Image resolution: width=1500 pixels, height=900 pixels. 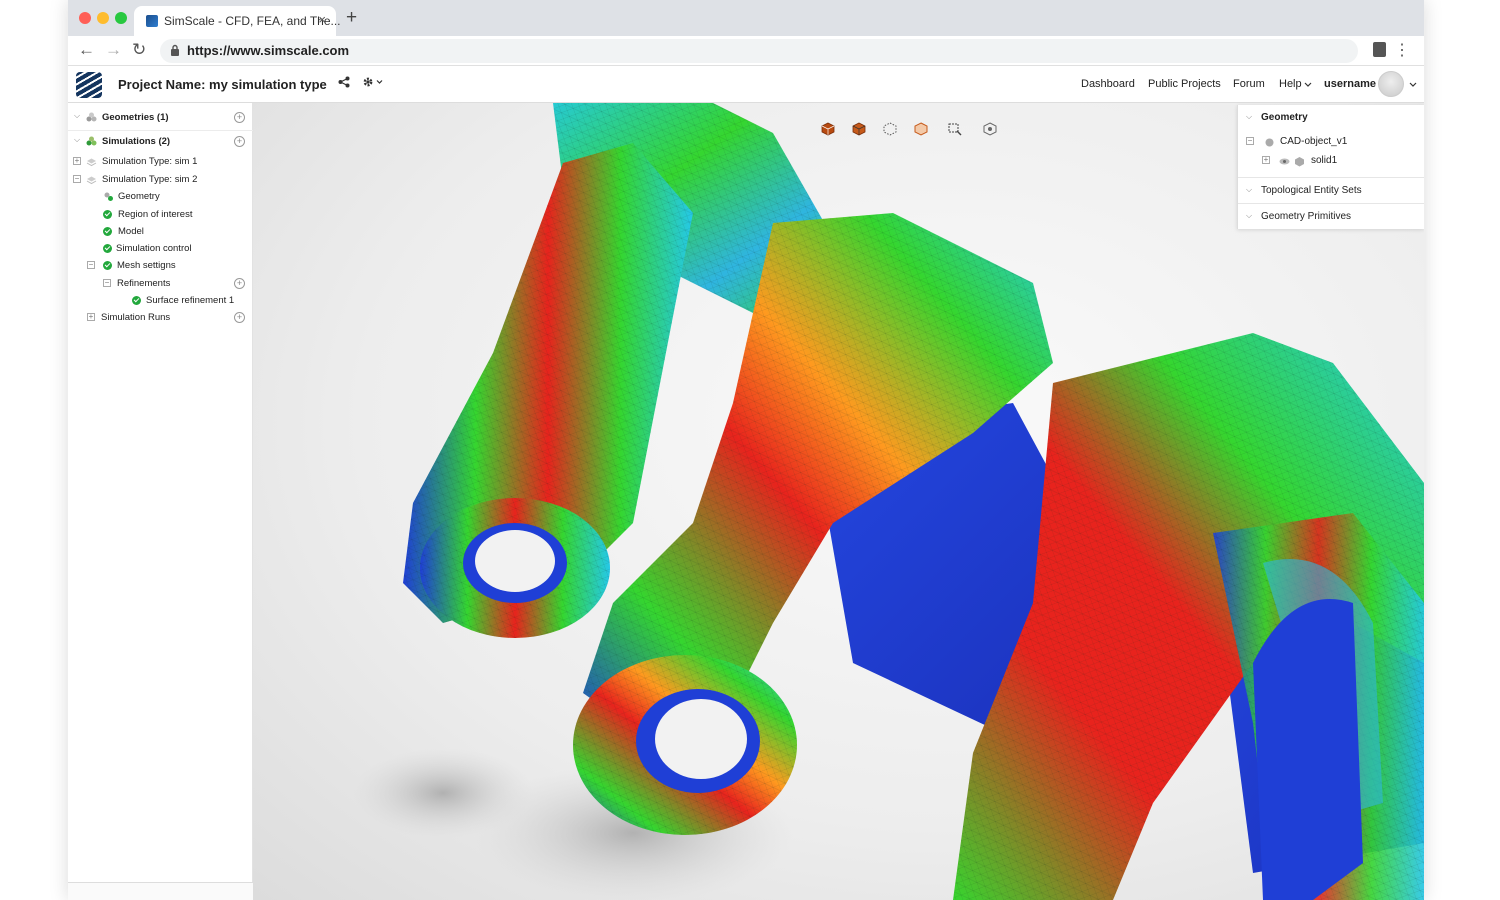 I want to click on forward-arrow-icon: →, so click(x=113, y=50).